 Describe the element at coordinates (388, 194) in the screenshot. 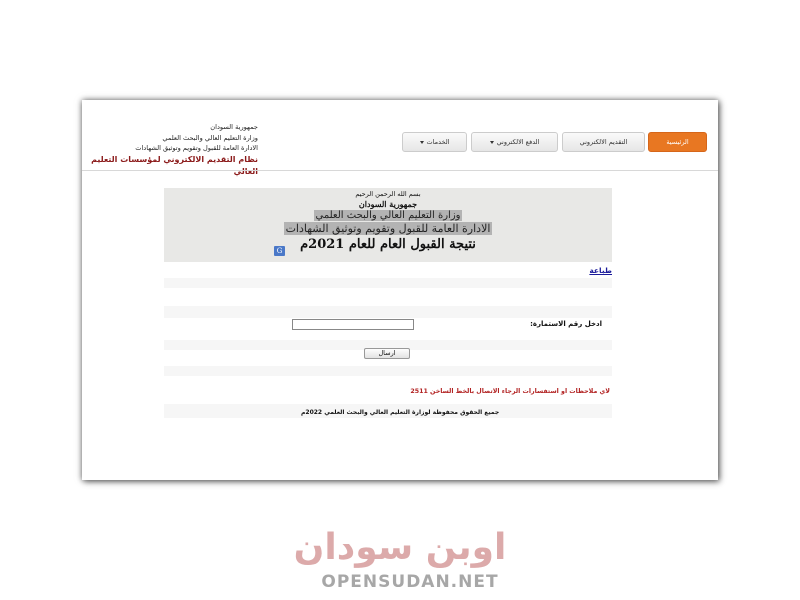

I see `basmala: بسم الله الرحمن الرحيم` at that location.